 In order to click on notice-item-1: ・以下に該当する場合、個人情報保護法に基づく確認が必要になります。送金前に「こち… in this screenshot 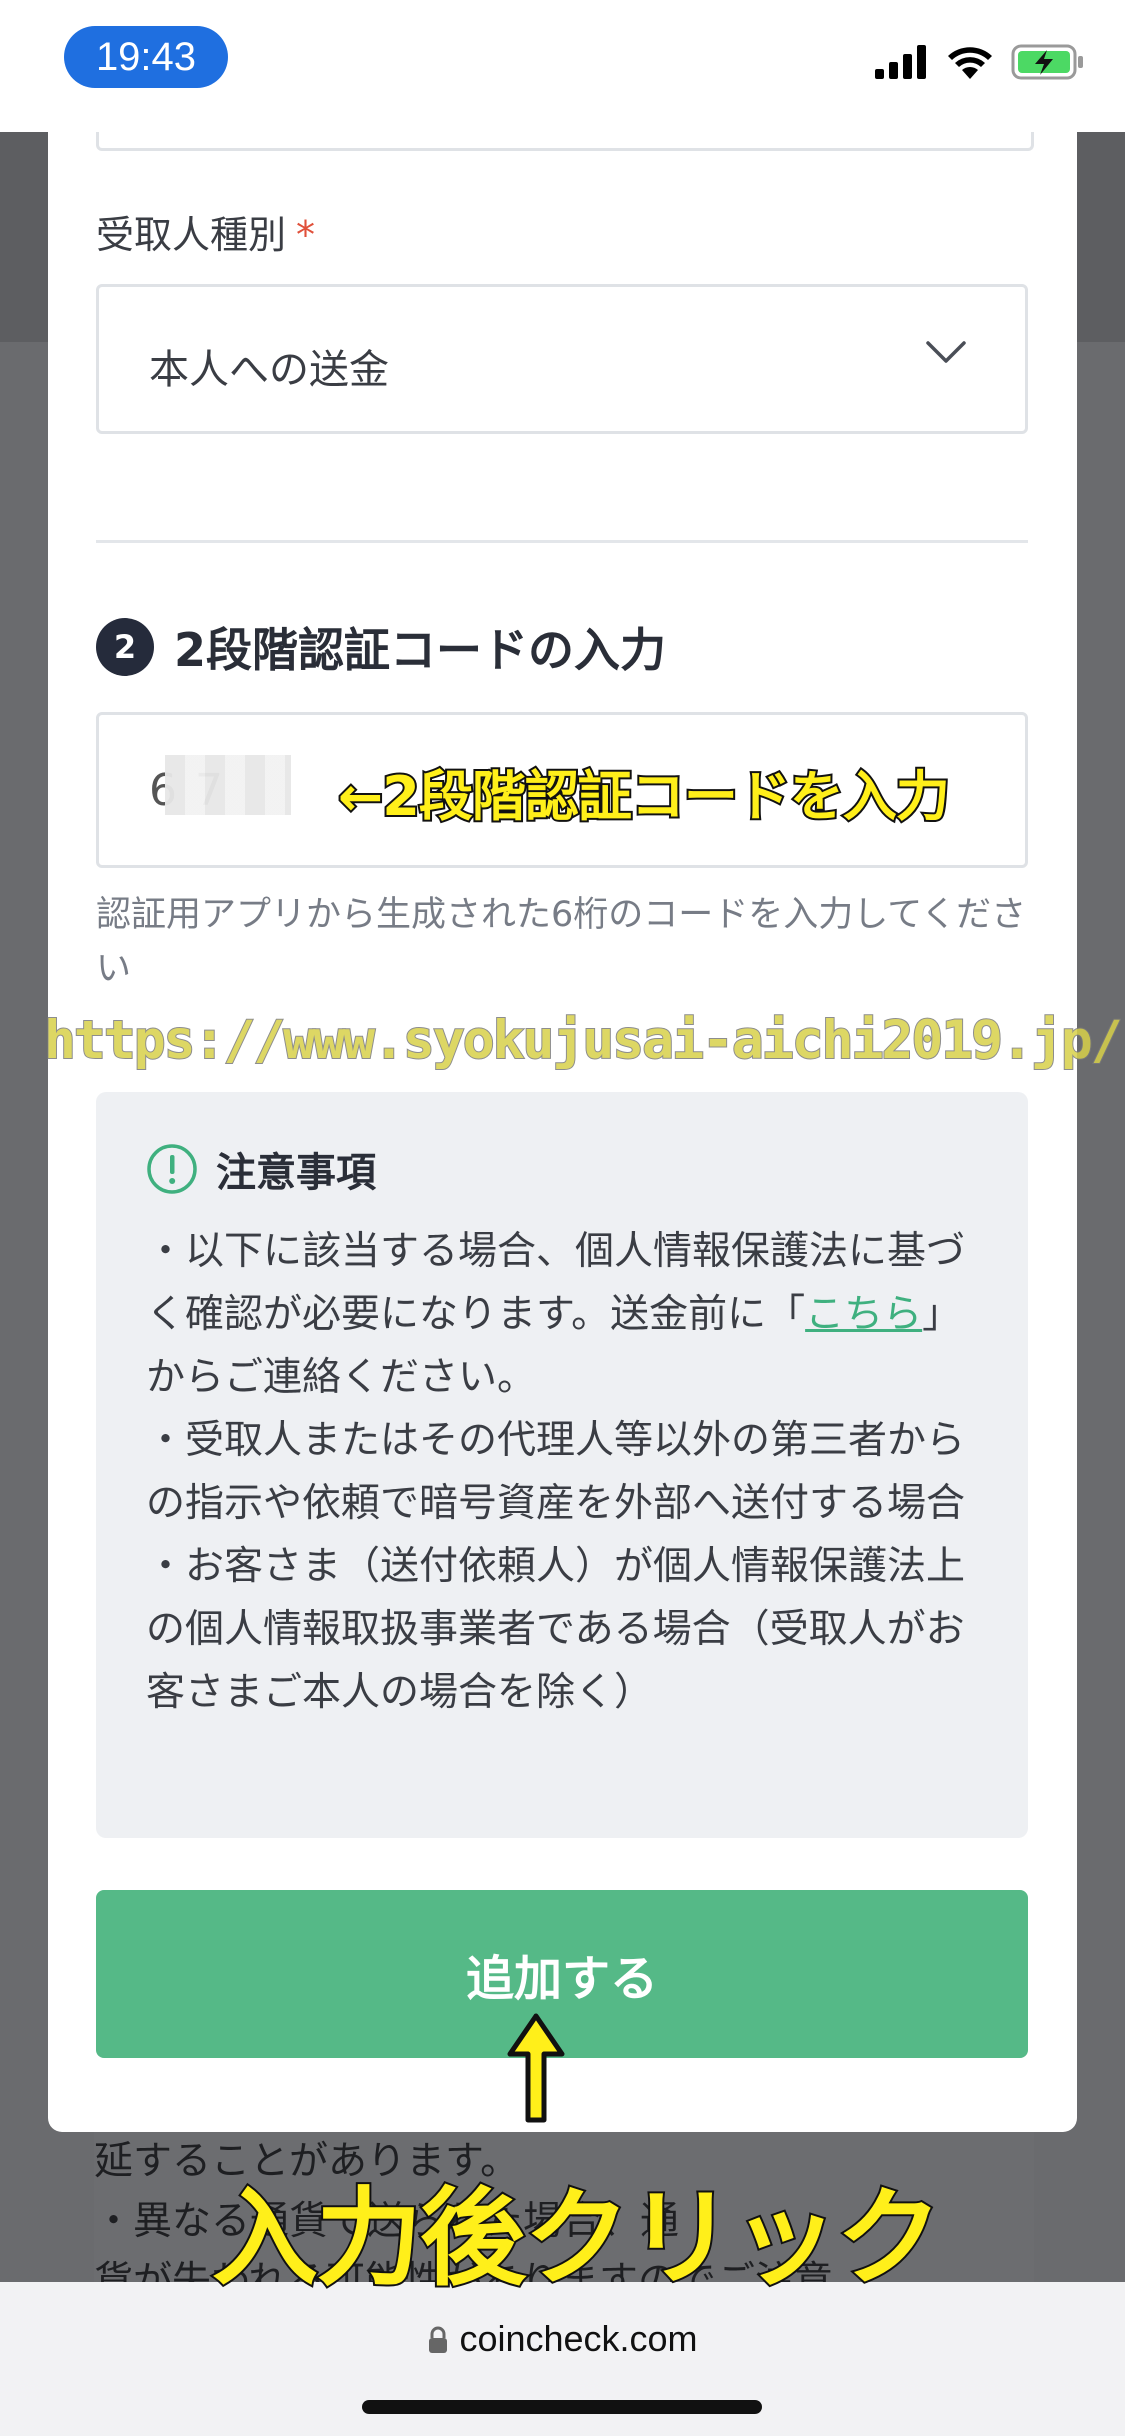, I will do `click(562, 1314)`.